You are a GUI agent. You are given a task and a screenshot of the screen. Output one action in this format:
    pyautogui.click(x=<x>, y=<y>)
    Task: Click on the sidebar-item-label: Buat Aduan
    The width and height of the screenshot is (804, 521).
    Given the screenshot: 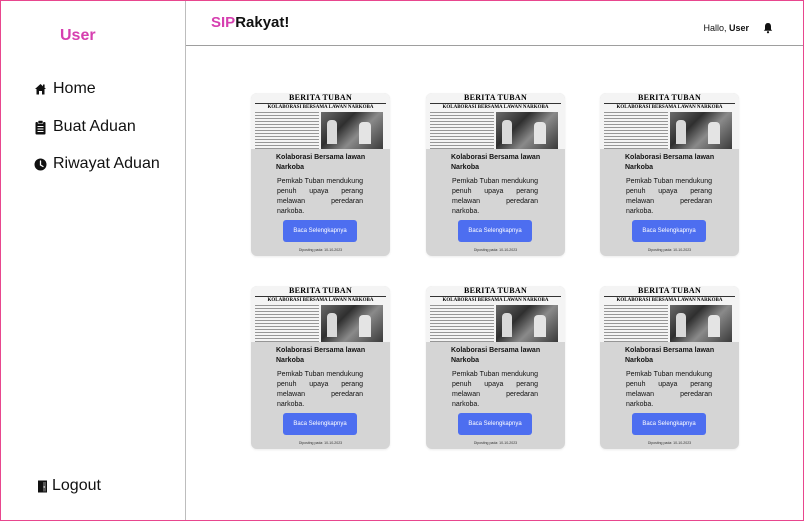 What is the action you would take?
    pyautogui.click(x=94, y=126)
    